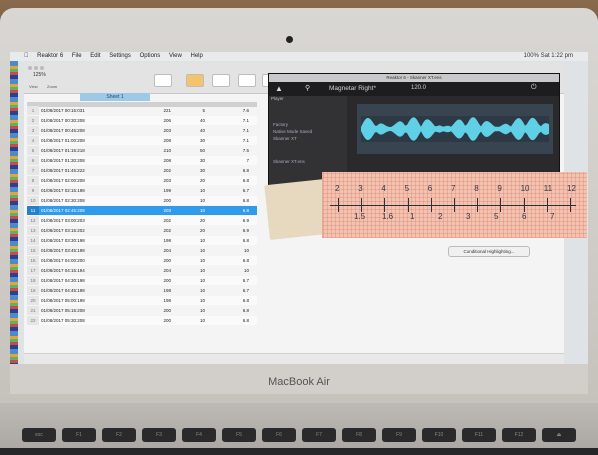 The image size is (598, 455). I want to click on table-row: 5 01/08/2017 01:15:218 210 50 7.5, so click(142, 150).